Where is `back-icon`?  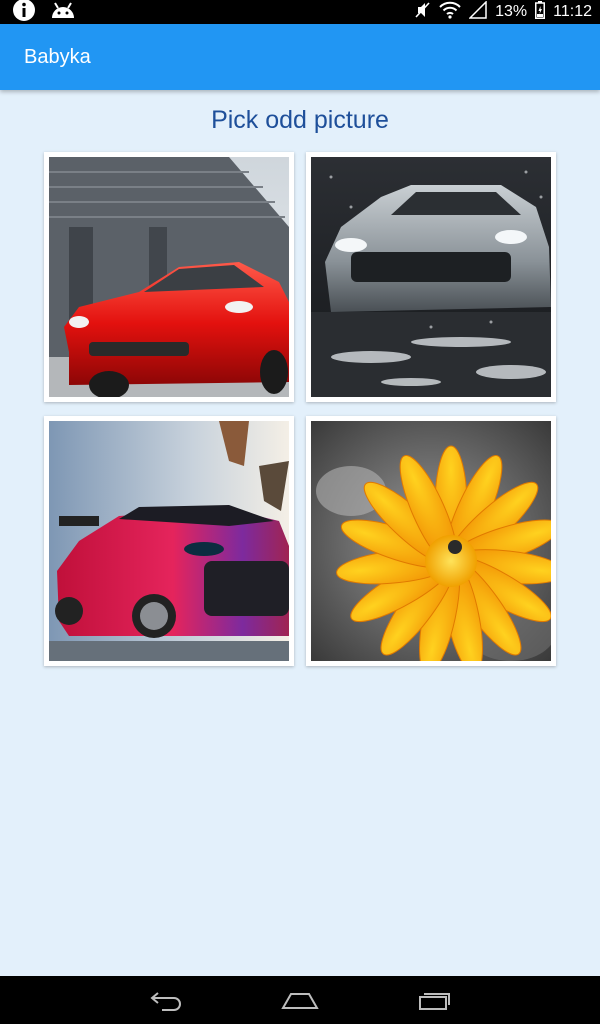 back-icon is located at coordinates (165, 1001).